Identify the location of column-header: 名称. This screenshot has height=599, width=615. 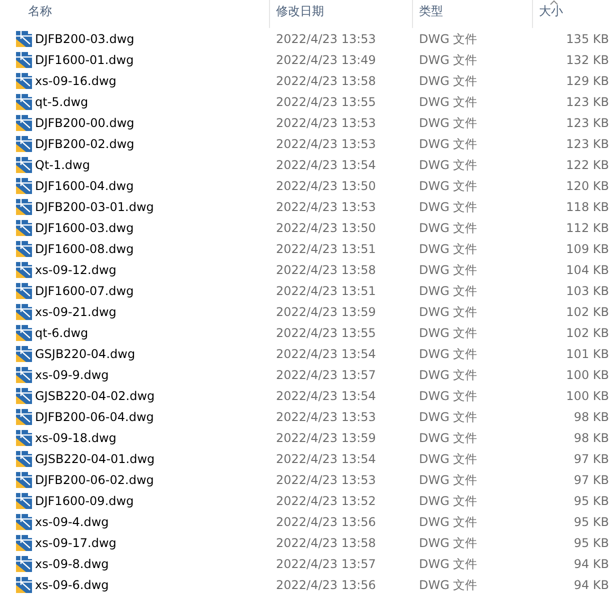
(40, 11).